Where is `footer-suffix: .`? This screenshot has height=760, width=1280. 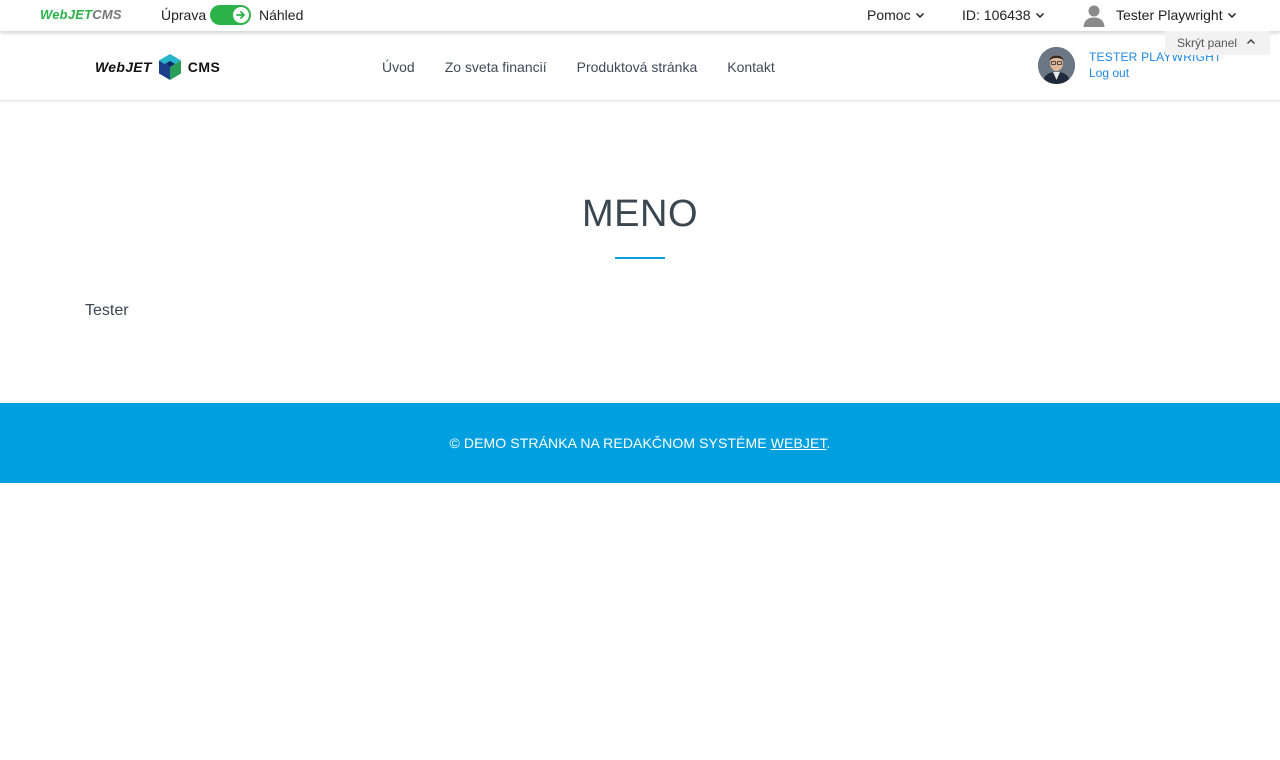 footer-suffix: . is located at coordinates (828, 443).